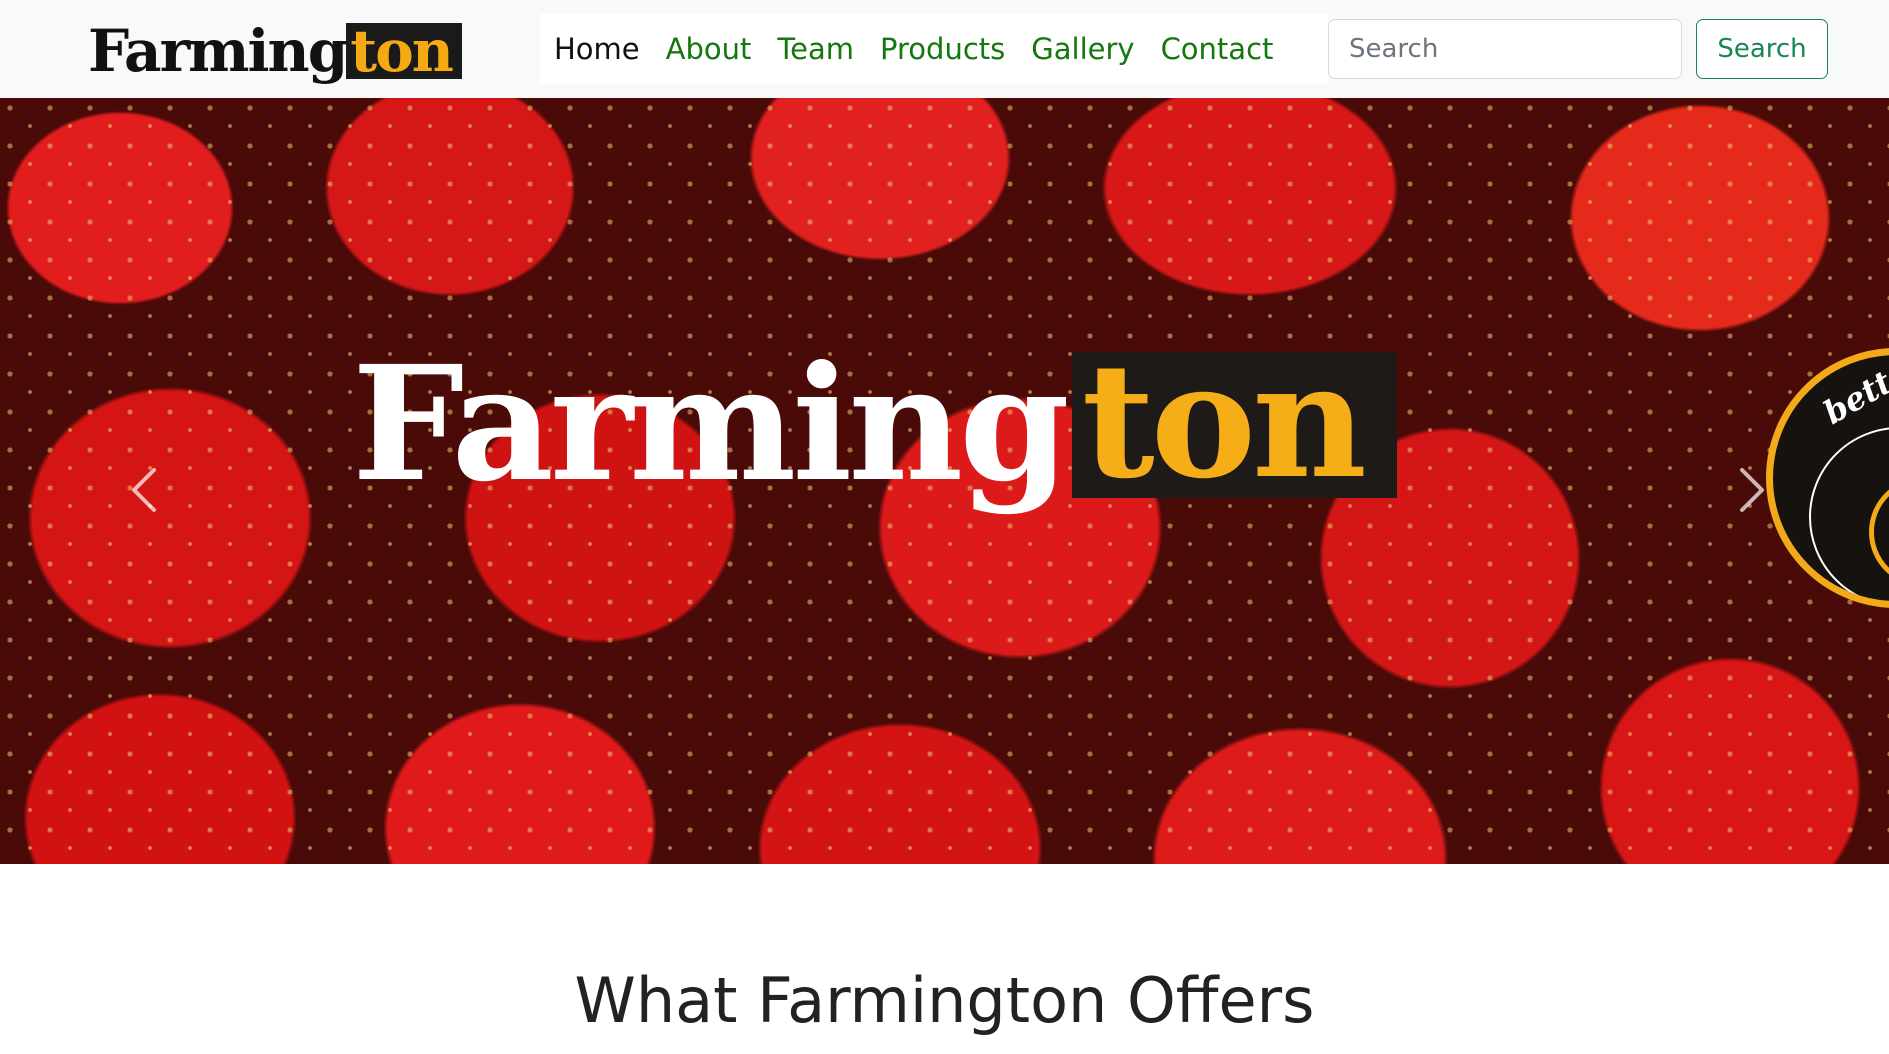  I want to click on nav-links: Home About Team Products Gallery Contact, so click(934, 49).